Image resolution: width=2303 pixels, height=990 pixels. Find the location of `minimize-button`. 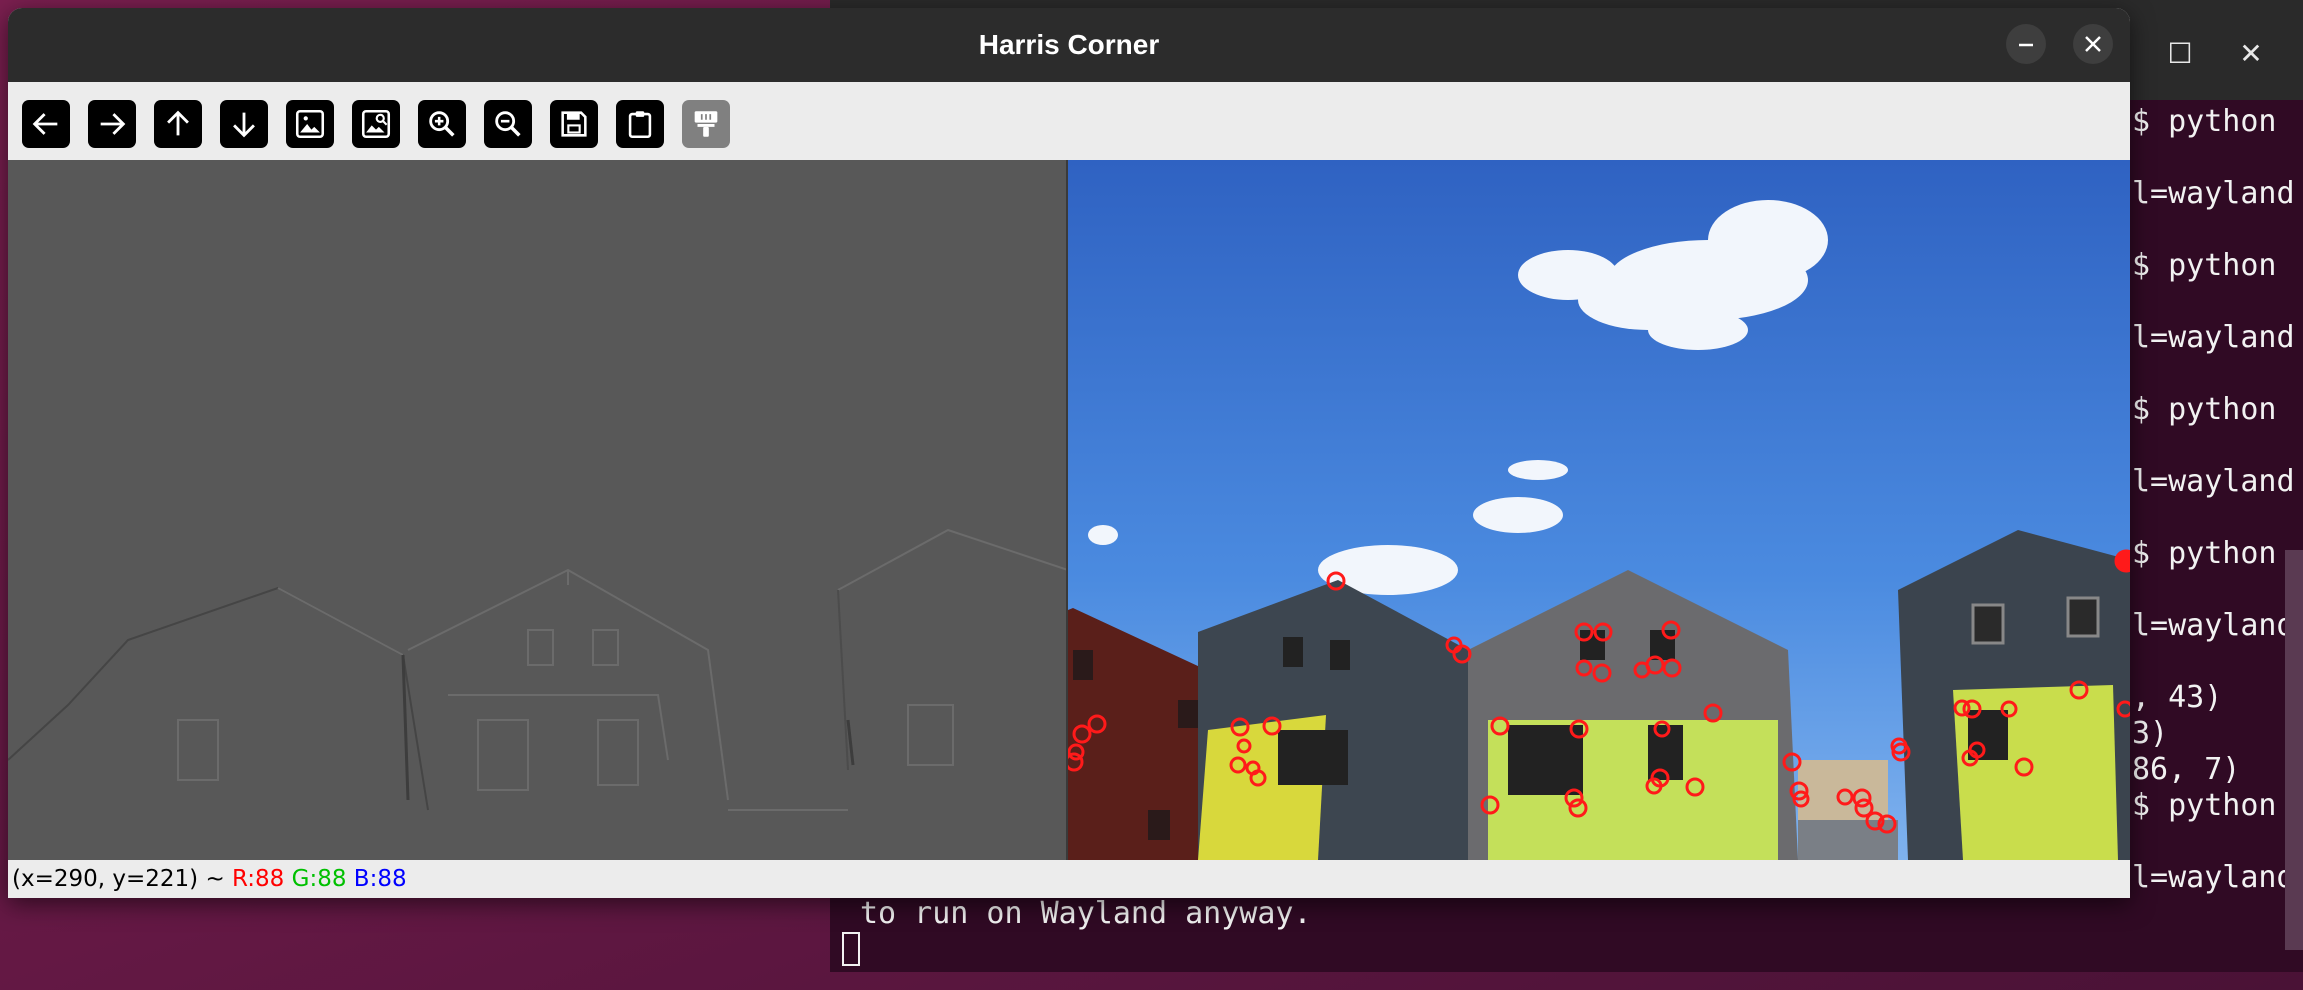

minimize-button is located at coordinates (2026, 44).